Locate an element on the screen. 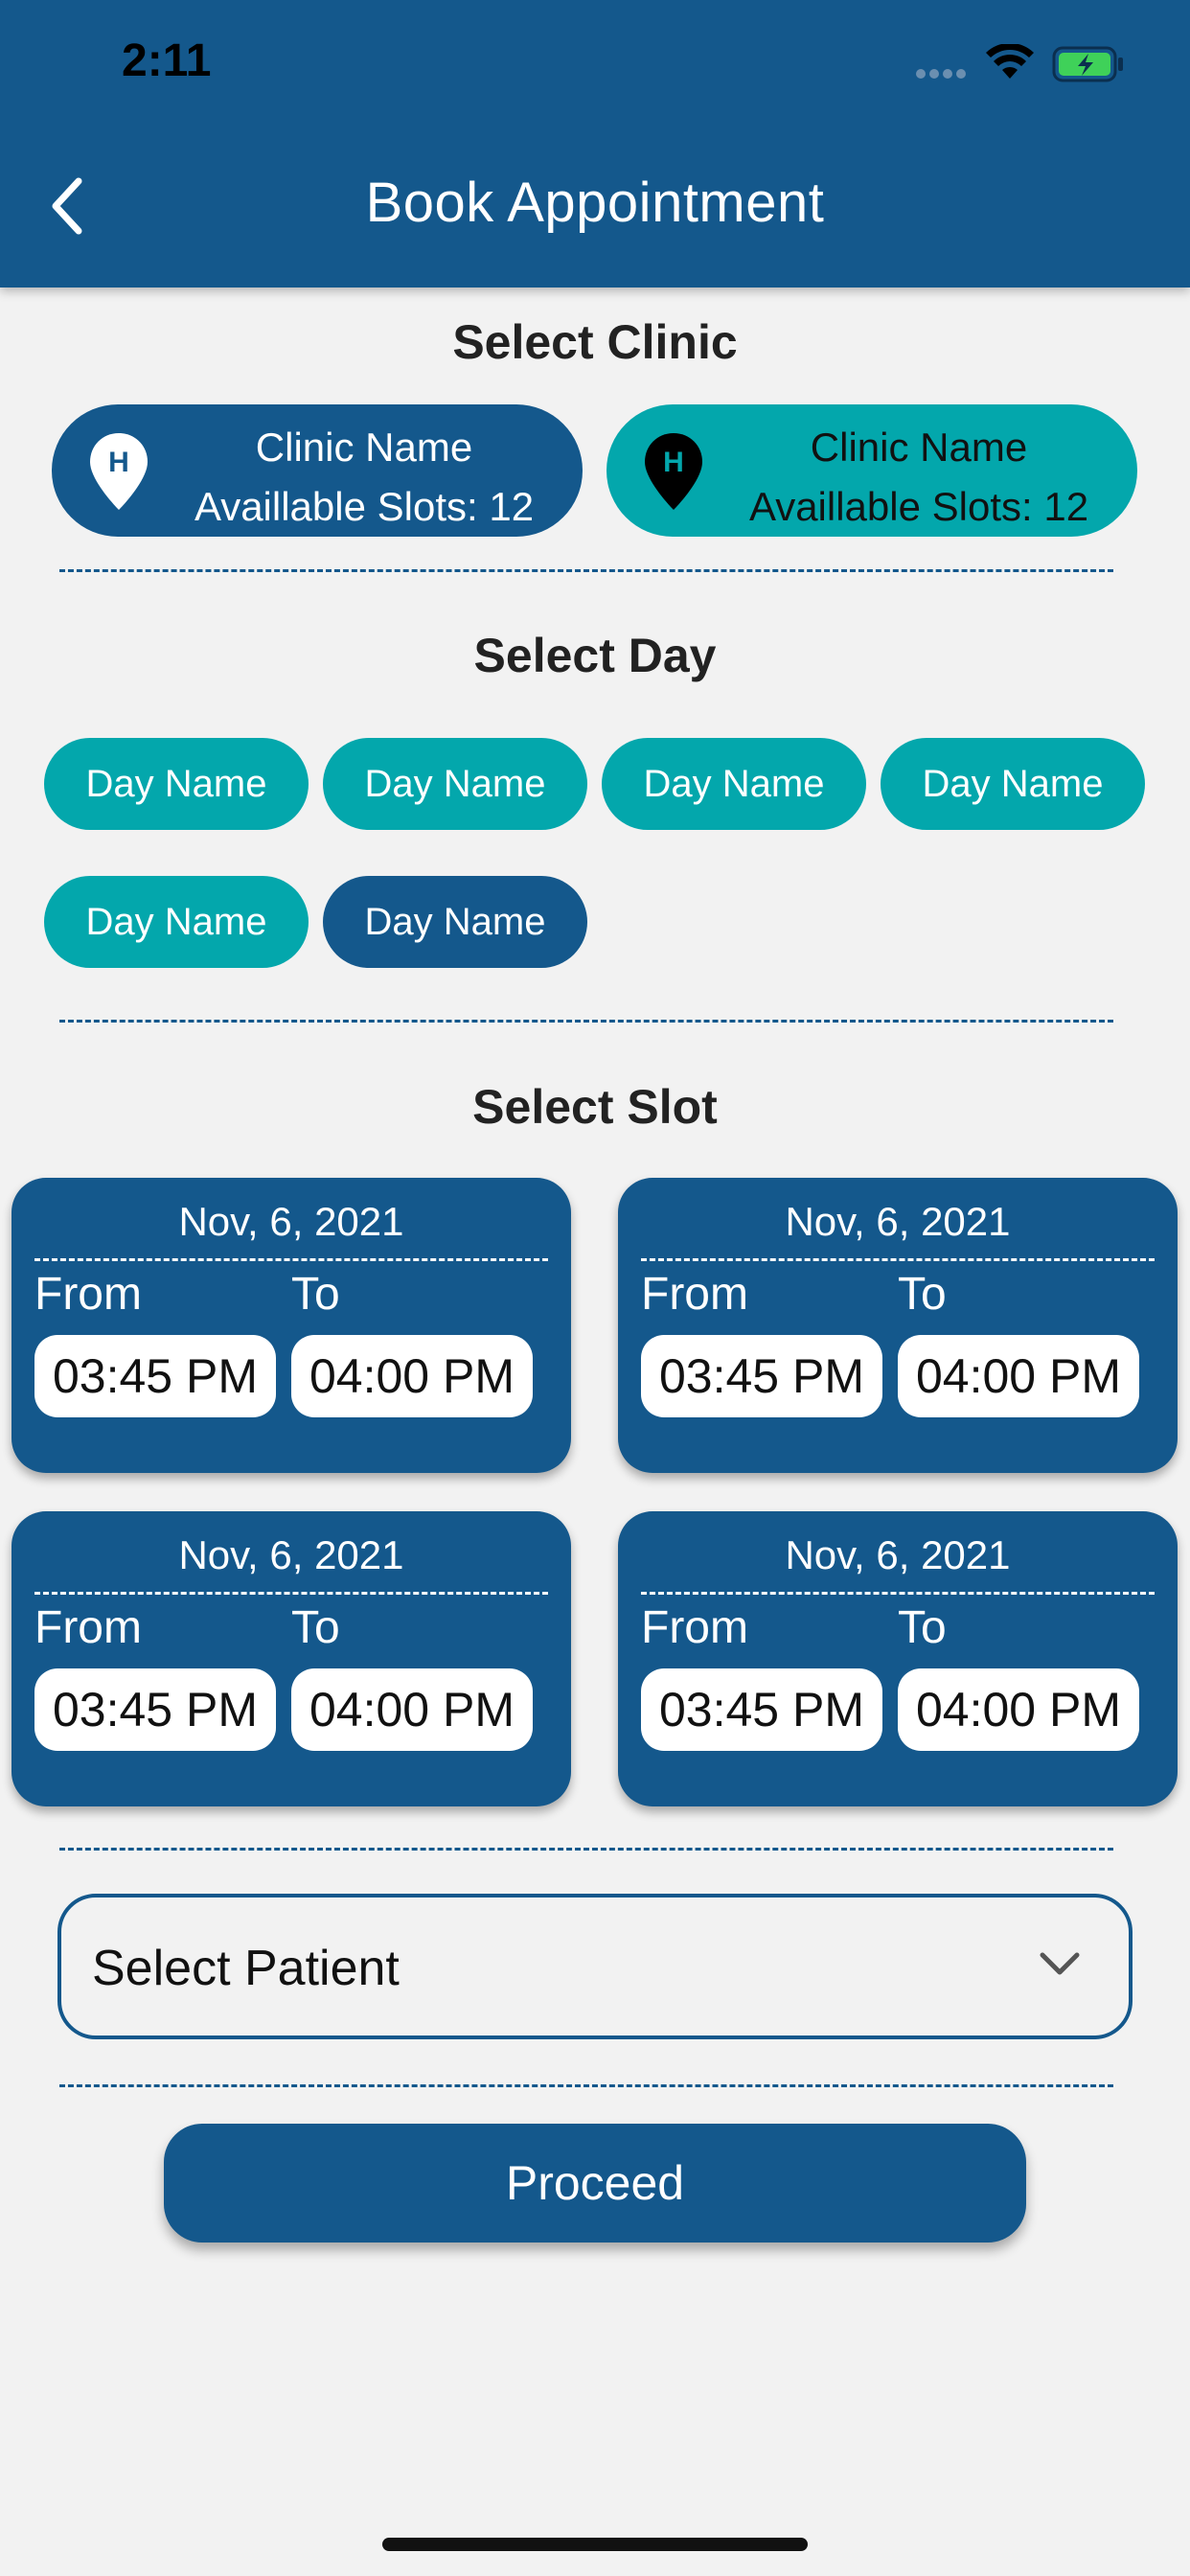 This screenshot has height=2576, width=1190. home-indicator is located at coordinates (595, 2544).